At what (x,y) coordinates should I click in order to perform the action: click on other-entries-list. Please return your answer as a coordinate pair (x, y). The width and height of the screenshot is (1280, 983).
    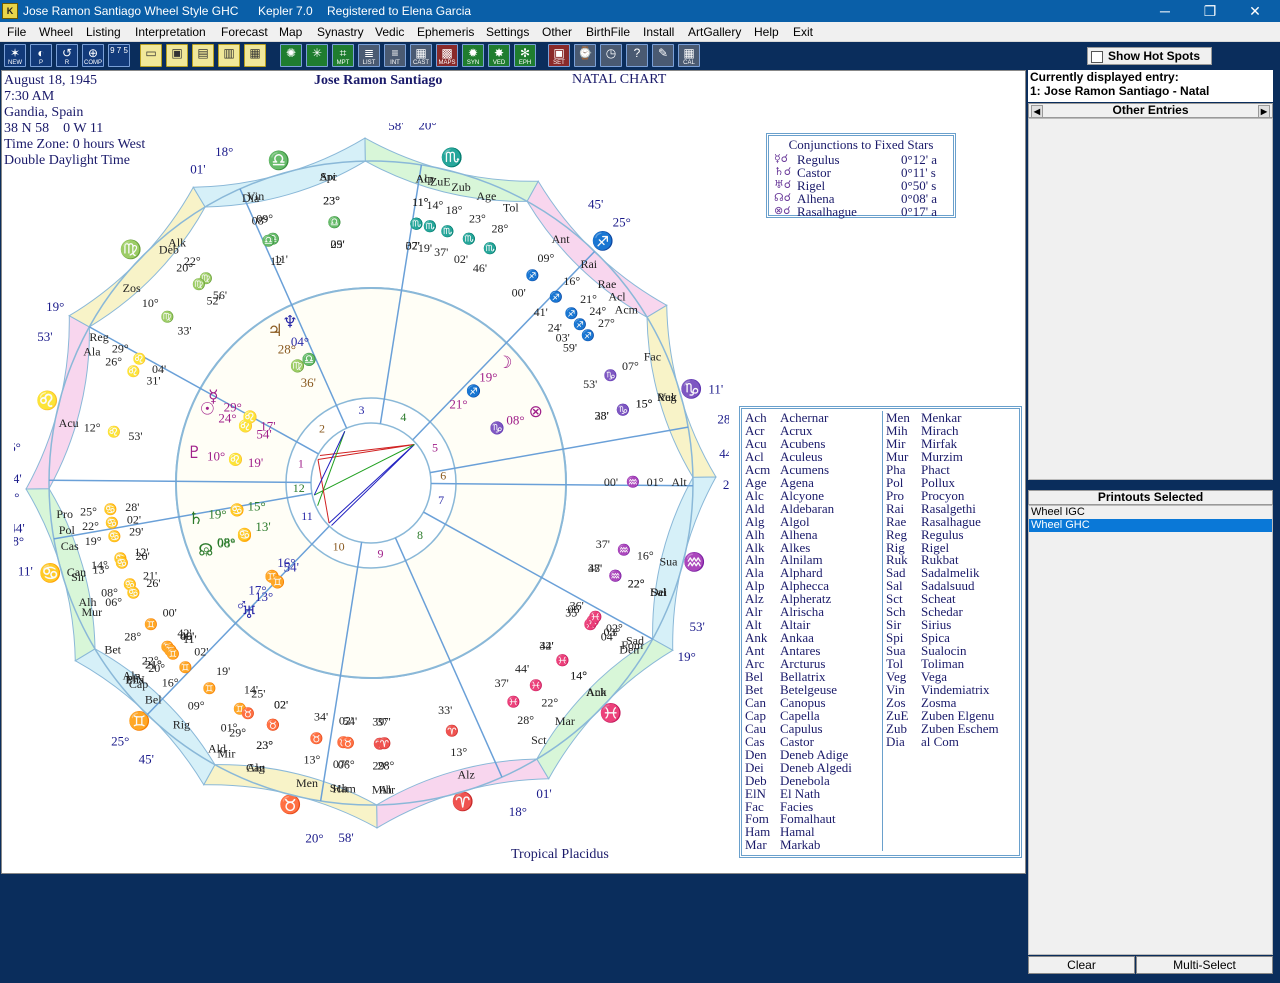
    Looking at the image, I should click on (1150, 299).